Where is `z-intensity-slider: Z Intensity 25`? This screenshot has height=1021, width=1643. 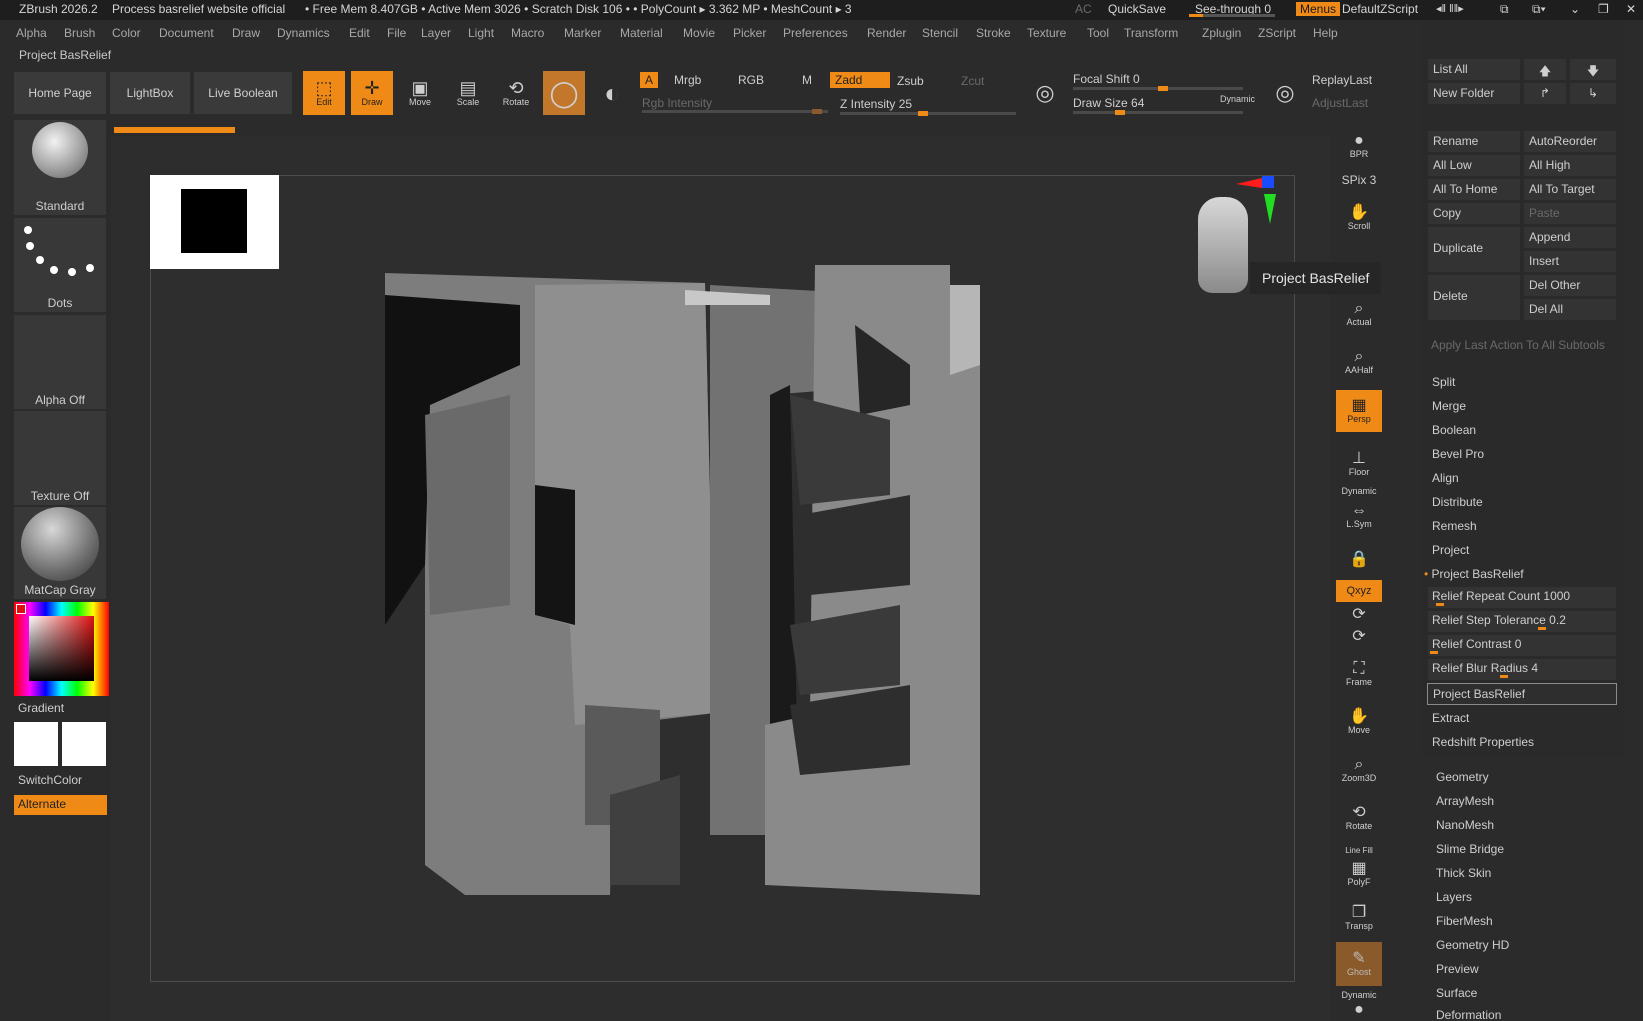
z-intensity-slider: Z Intensity 25 is located at coordinates (876, 104).